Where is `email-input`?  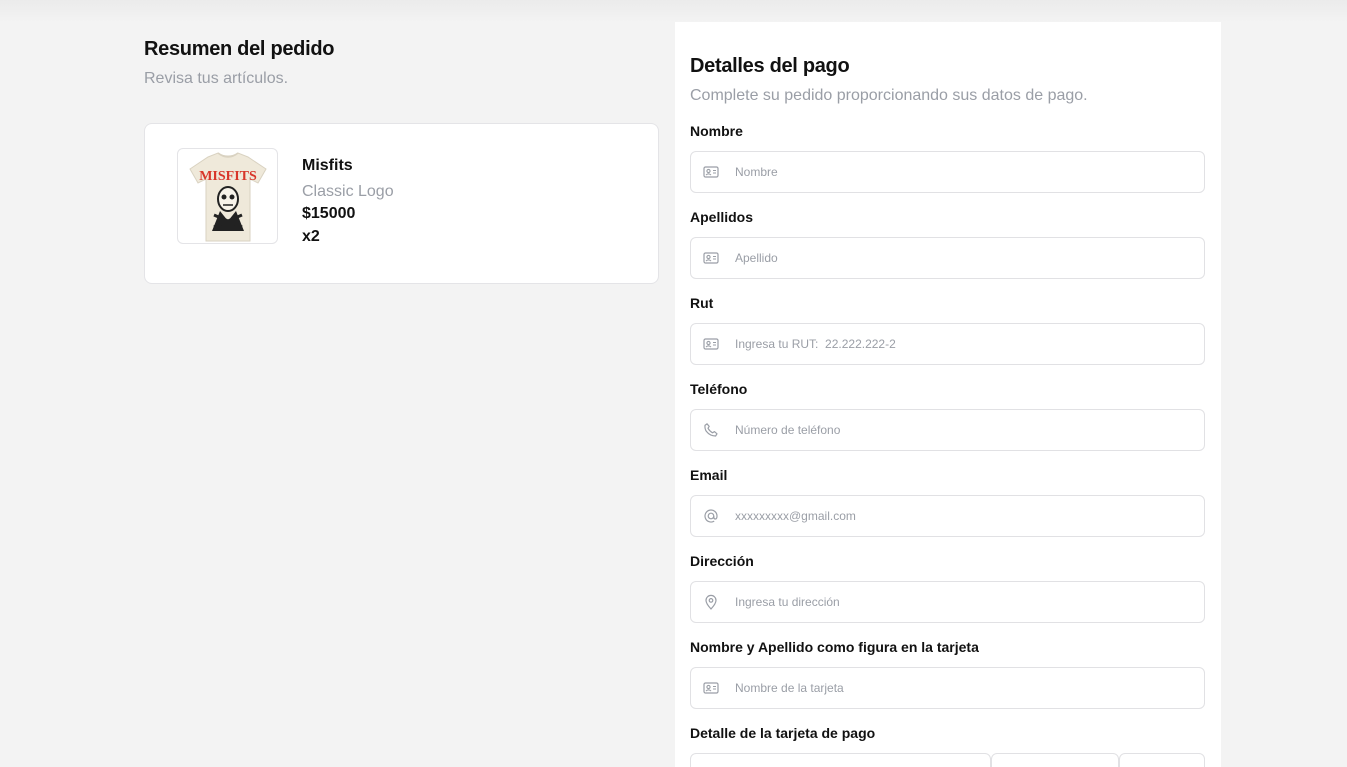 email-input is located at coordinates (965, 516).